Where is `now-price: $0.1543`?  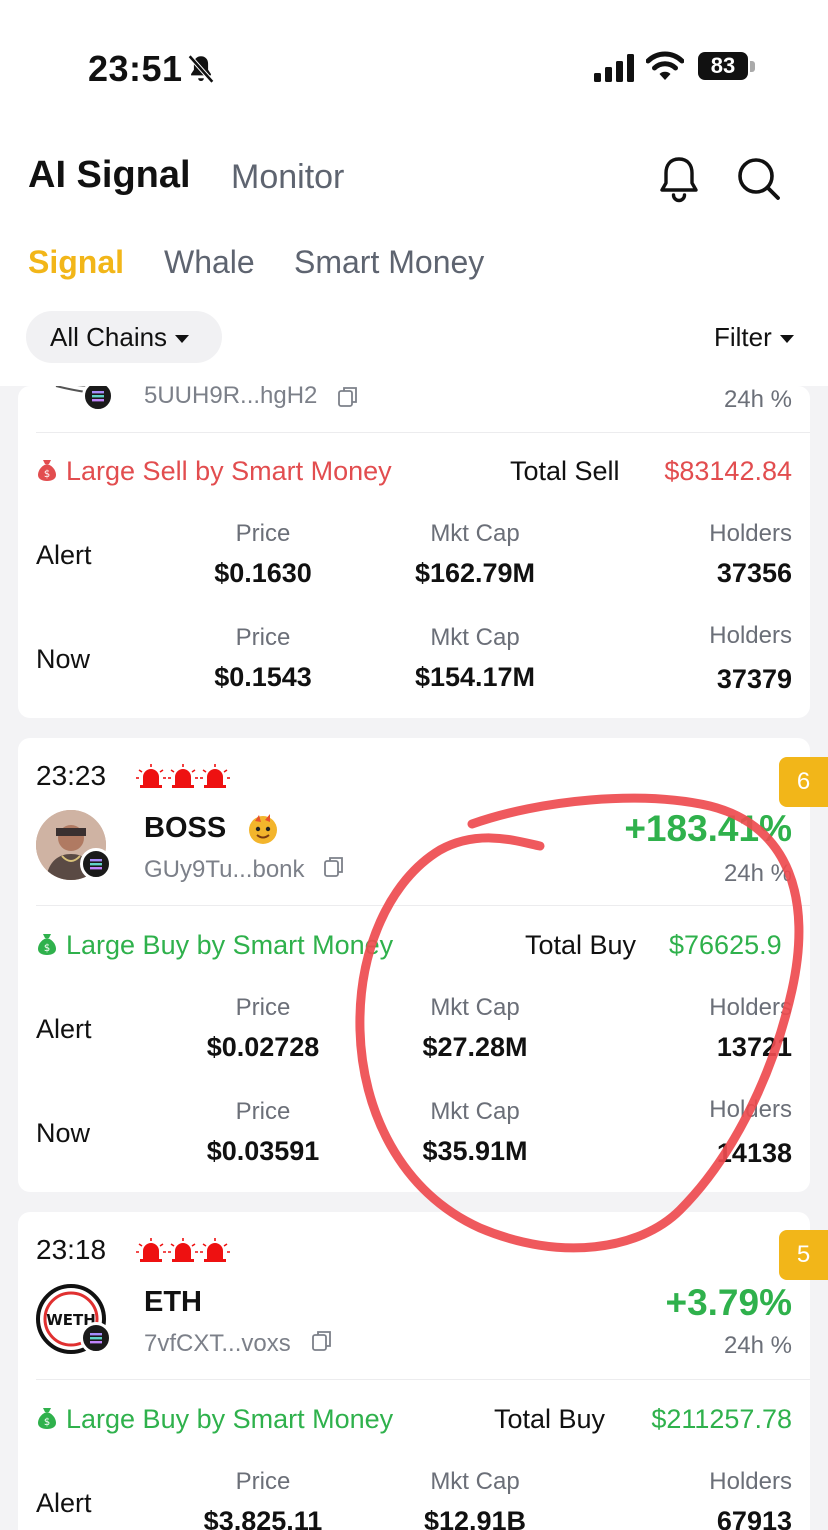 now-price: $0.1543 is located at coordinates (263, 677).